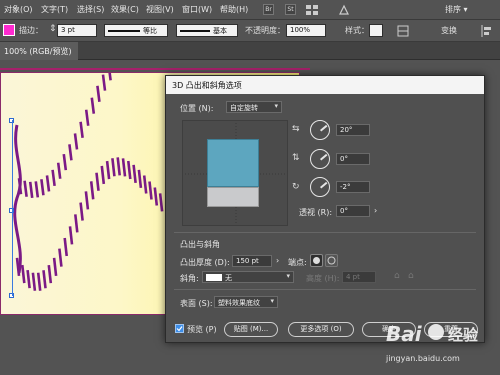 The width and height of the screenshot is (500, 375). I want to click on watermark-url: jingyan.baidu.com, so click(423, 358).